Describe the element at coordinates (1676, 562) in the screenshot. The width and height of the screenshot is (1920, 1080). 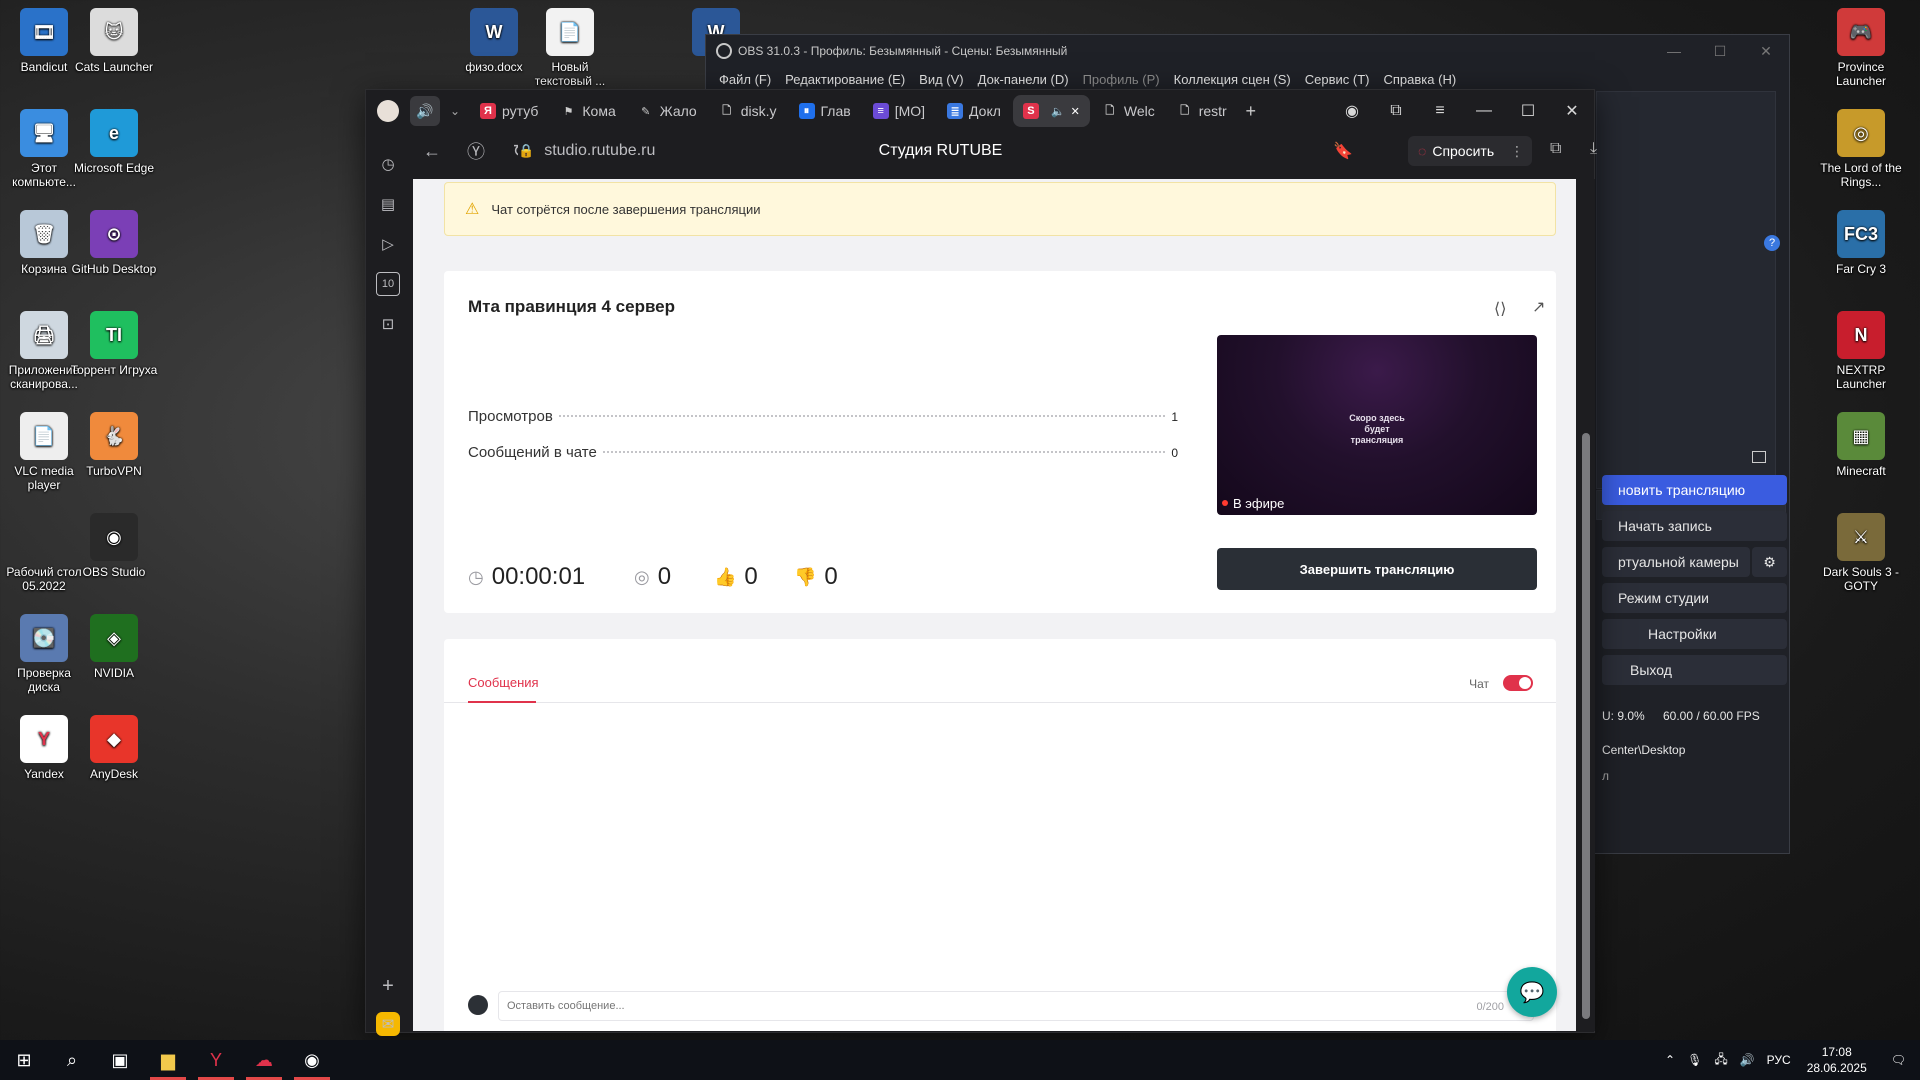
I see `obs-virtual-camera-button: ртуальной камеры` at that location.